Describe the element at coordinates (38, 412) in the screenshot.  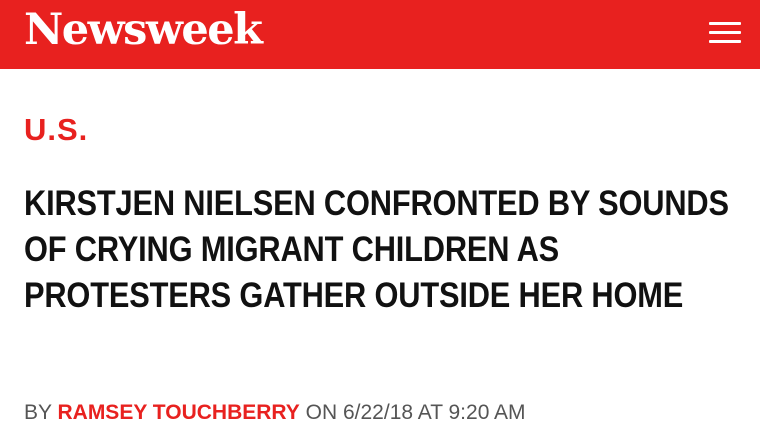
I see `byline-prefix: BY` at that location.